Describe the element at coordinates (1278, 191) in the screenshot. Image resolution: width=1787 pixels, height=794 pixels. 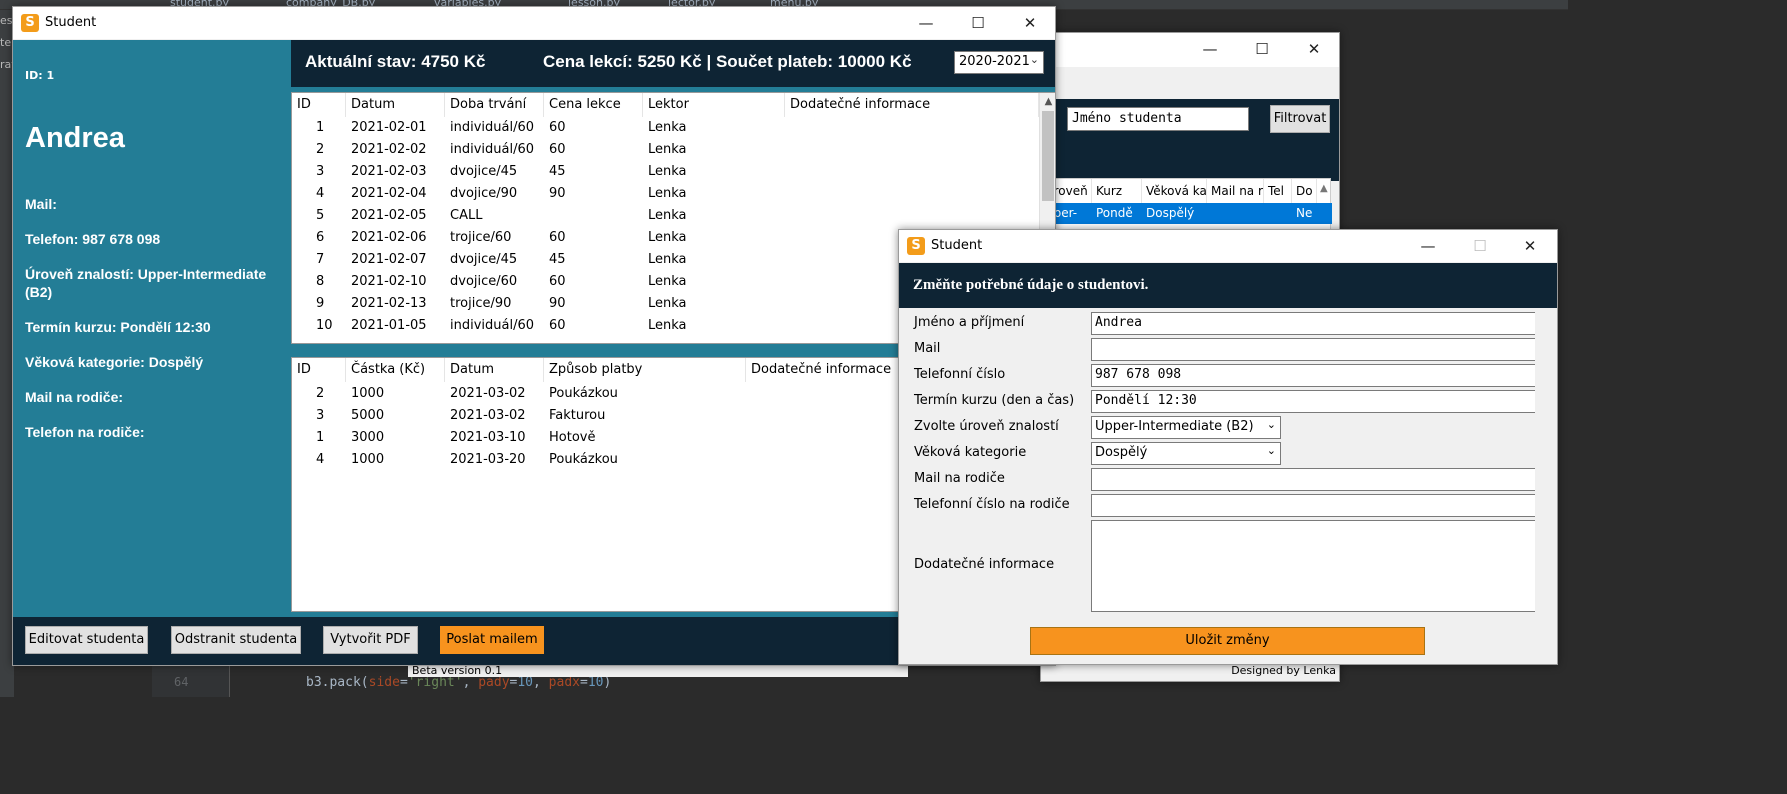
I see `column-header: Tel` at that location.